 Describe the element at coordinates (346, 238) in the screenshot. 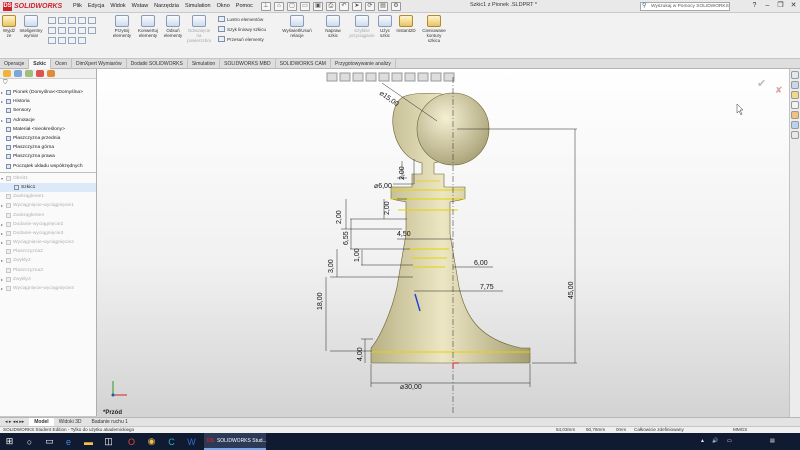

I see `dim-6-55: 6,55` at that location.